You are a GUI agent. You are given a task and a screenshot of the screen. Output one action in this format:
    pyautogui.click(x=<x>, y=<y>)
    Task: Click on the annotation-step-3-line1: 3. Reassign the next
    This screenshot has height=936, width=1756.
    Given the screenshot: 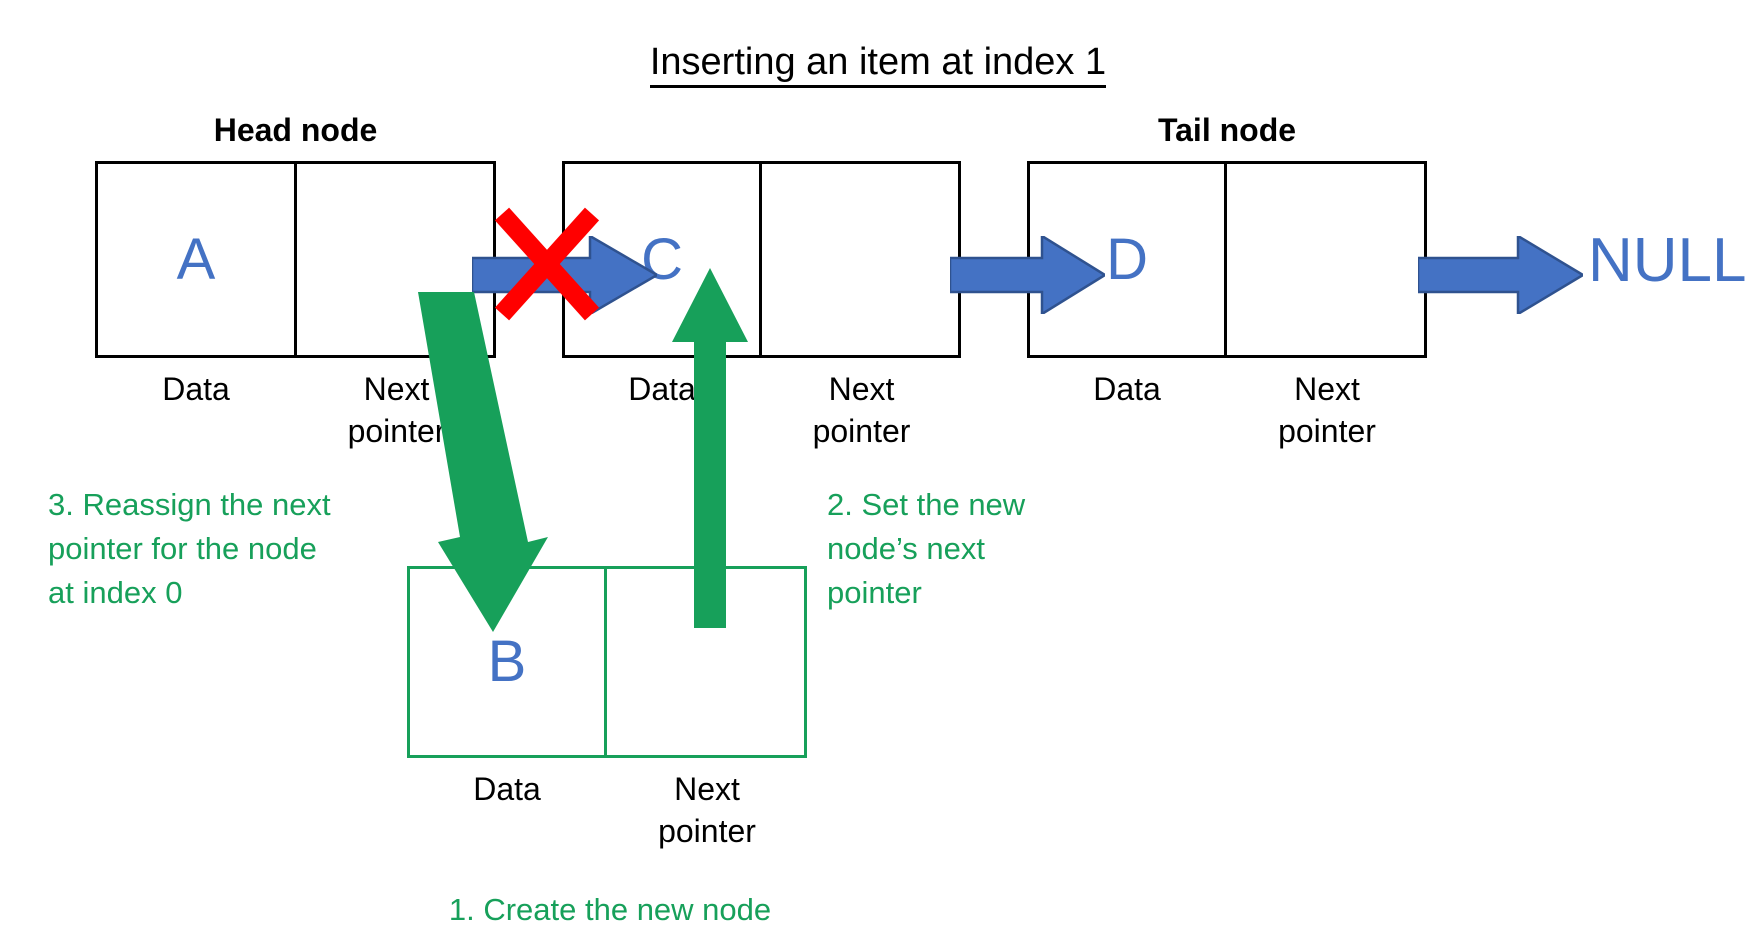 What is the action you would take?
    pyautogui.click(x=189, y=504)
    